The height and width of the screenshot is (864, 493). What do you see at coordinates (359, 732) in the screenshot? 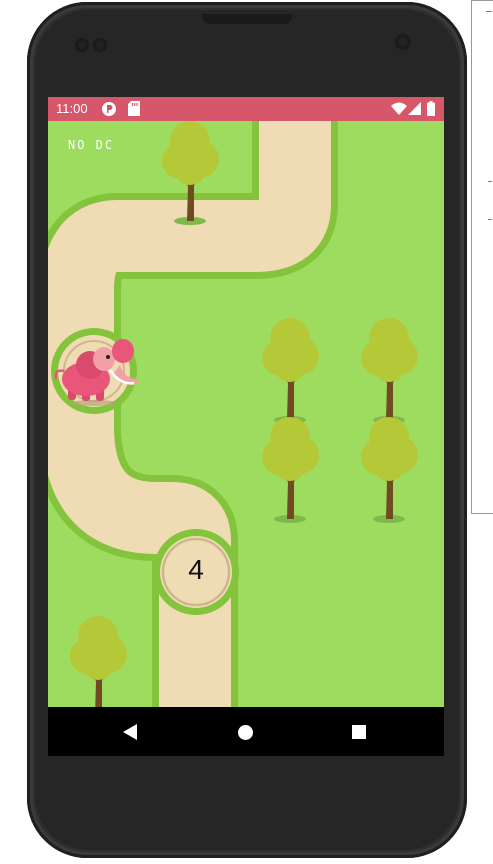
I see `recents-button` at bounding box center [359, 732].